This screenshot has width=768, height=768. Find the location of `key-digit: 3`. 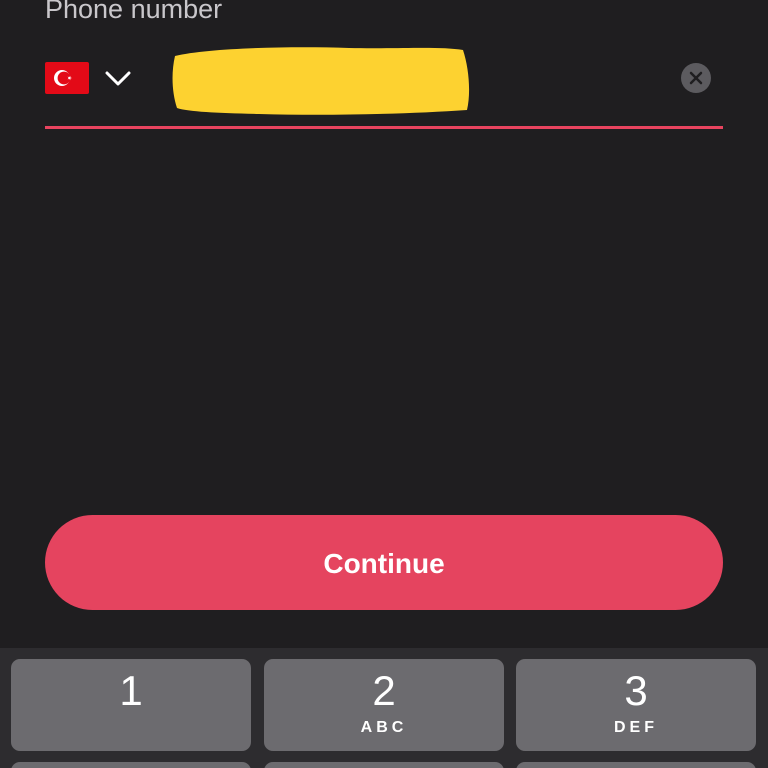

key-digit: 3 is located at coordinates (636, 690).